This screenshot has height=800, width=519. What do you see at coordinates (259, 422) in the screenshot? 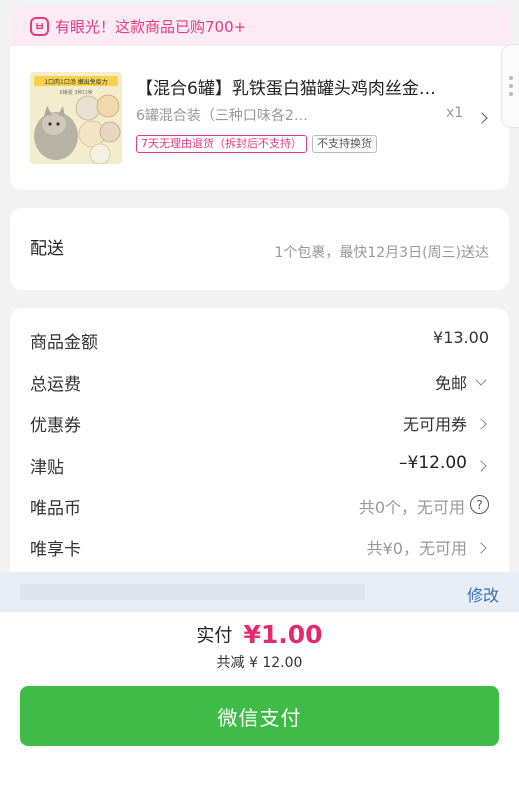
I see `coupon-row: 优惠券 无可用券` at bounding box center [259, 422].